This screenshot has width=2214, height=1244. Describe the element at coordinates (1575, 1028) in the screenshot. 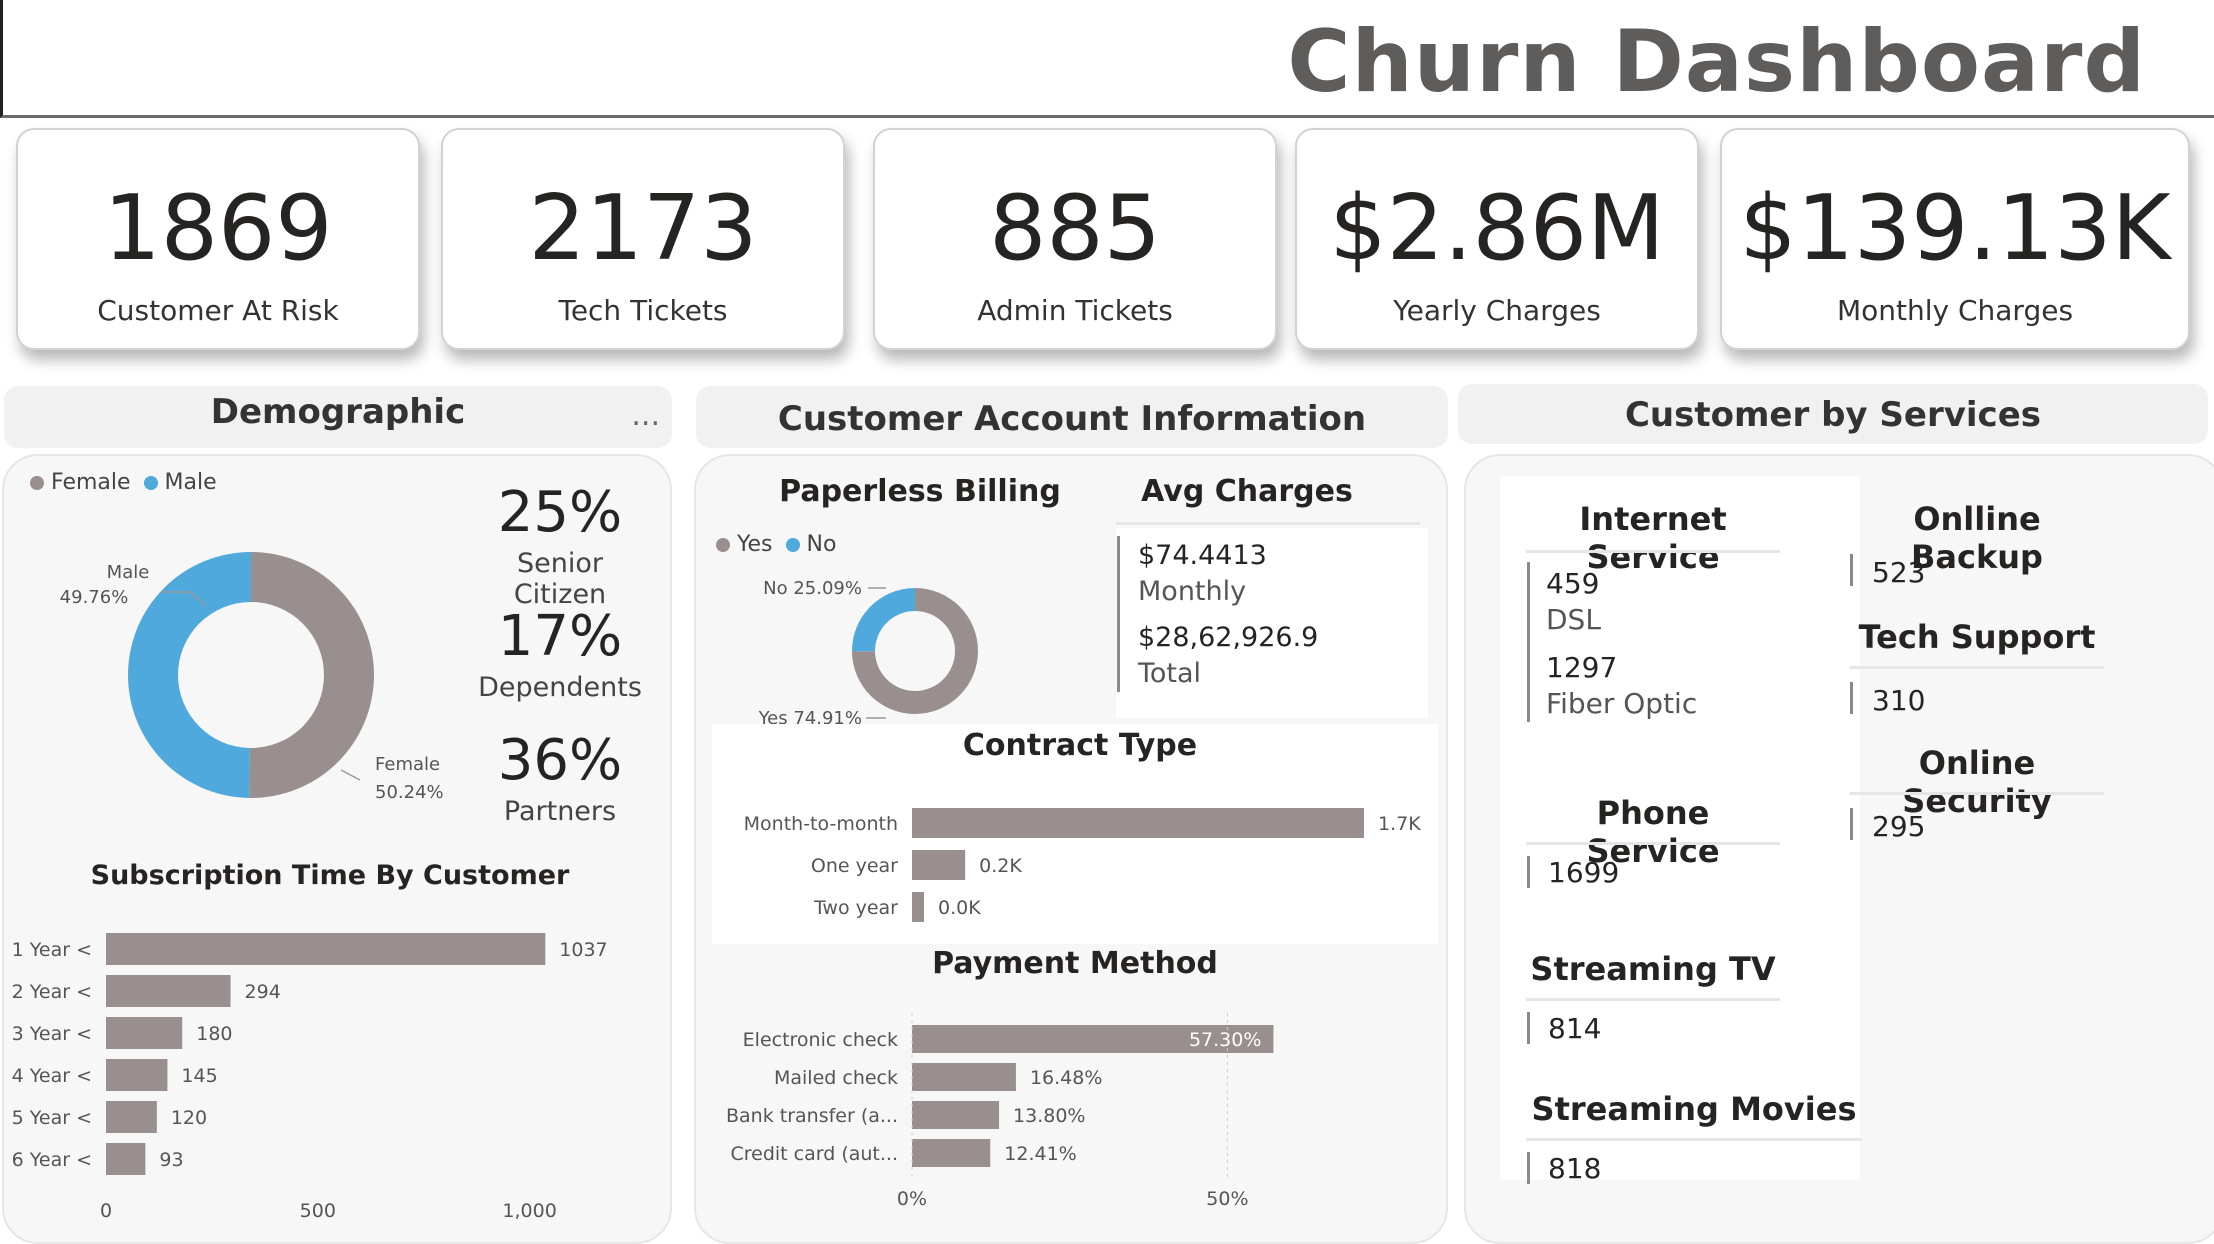

I see `streaming-tv-value: 814` at that location.